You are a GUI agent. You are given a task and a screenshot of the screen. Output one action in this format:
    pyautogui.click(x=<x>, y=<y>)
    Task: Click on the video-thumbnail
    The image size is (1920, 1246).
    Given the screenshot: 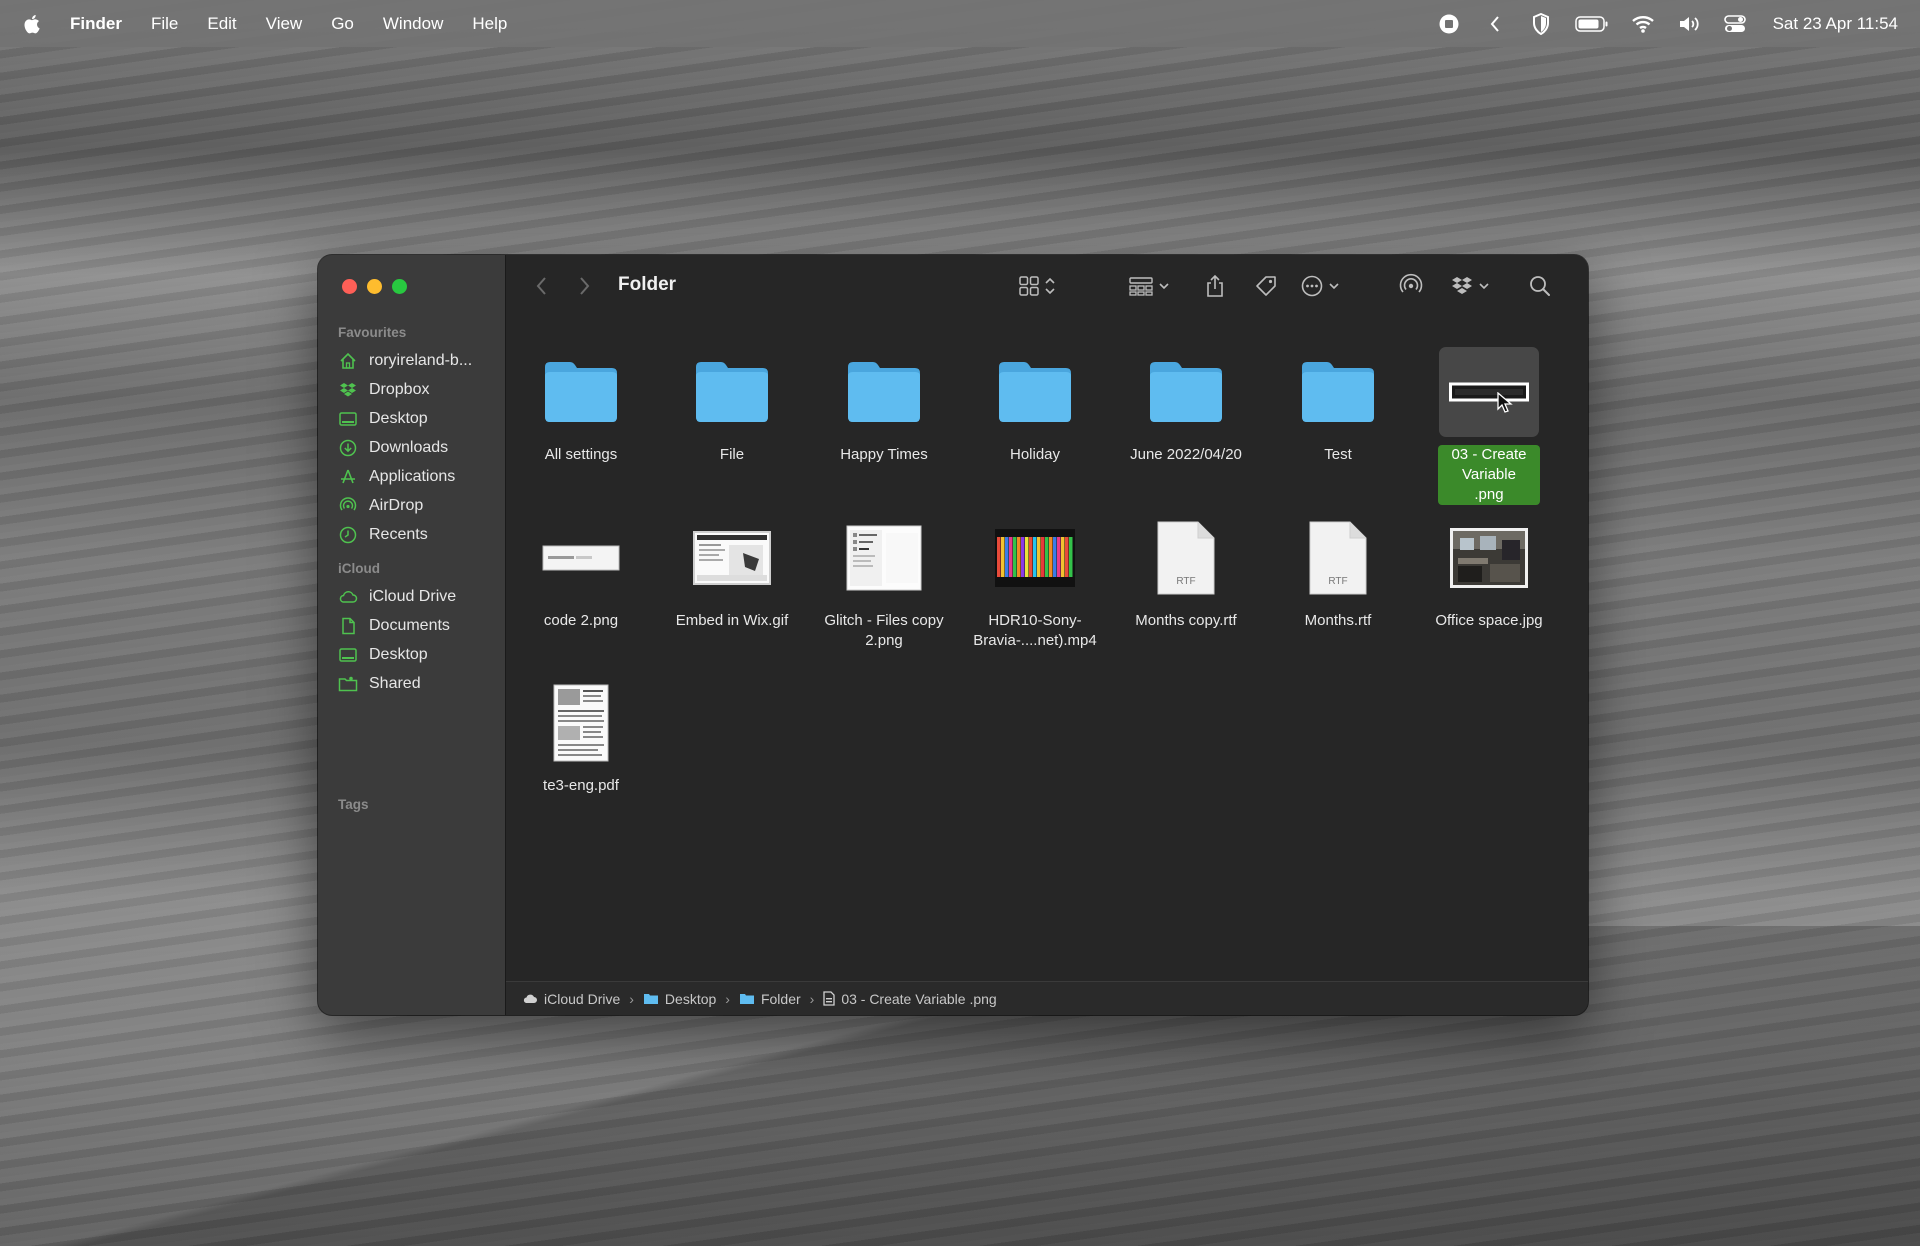 What is the action you would take?
    pyautogui.click(x=1035, y=558)
    